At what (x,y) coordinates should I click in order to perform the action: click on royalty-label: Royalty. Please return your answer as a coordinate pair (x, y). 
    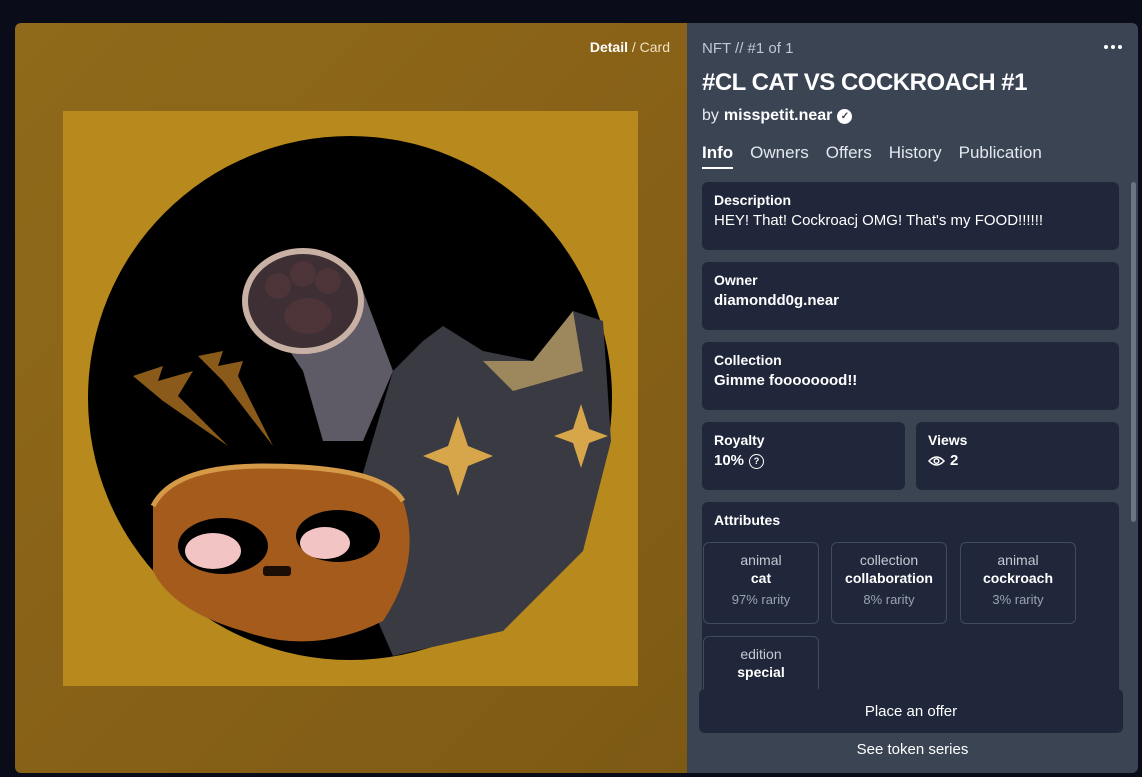
    Looking at the image, I should click on (739, 440).